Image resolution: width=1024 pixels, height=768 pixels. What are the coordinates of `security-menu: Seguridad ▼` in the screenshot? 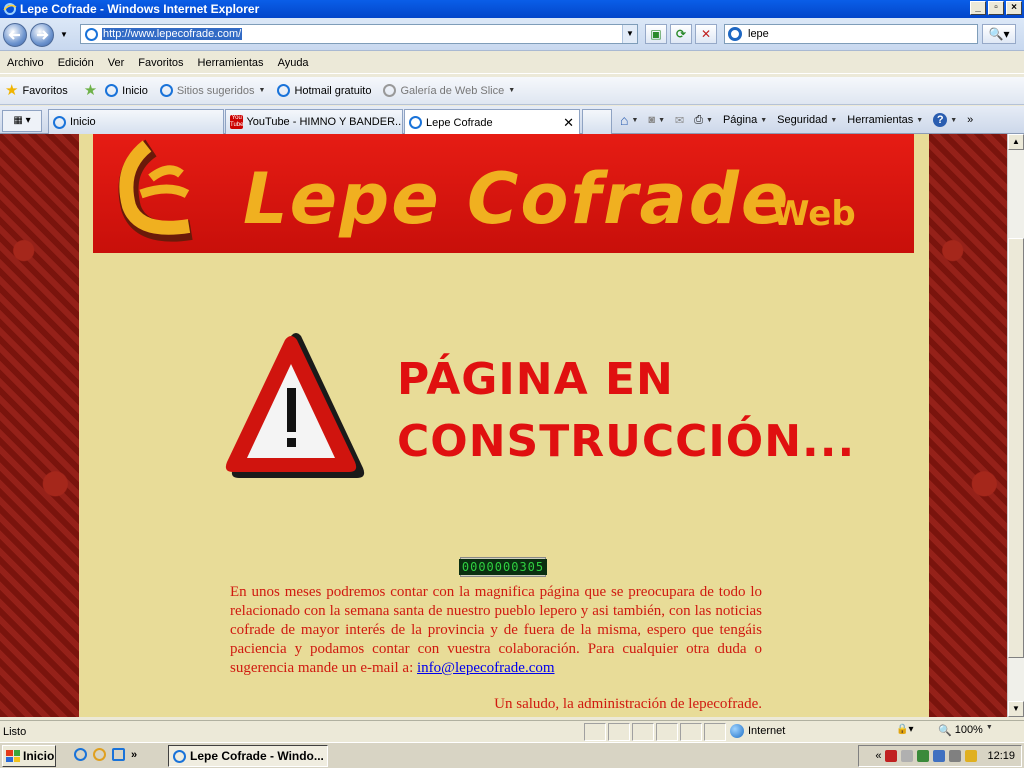 It's located at (807, 120).